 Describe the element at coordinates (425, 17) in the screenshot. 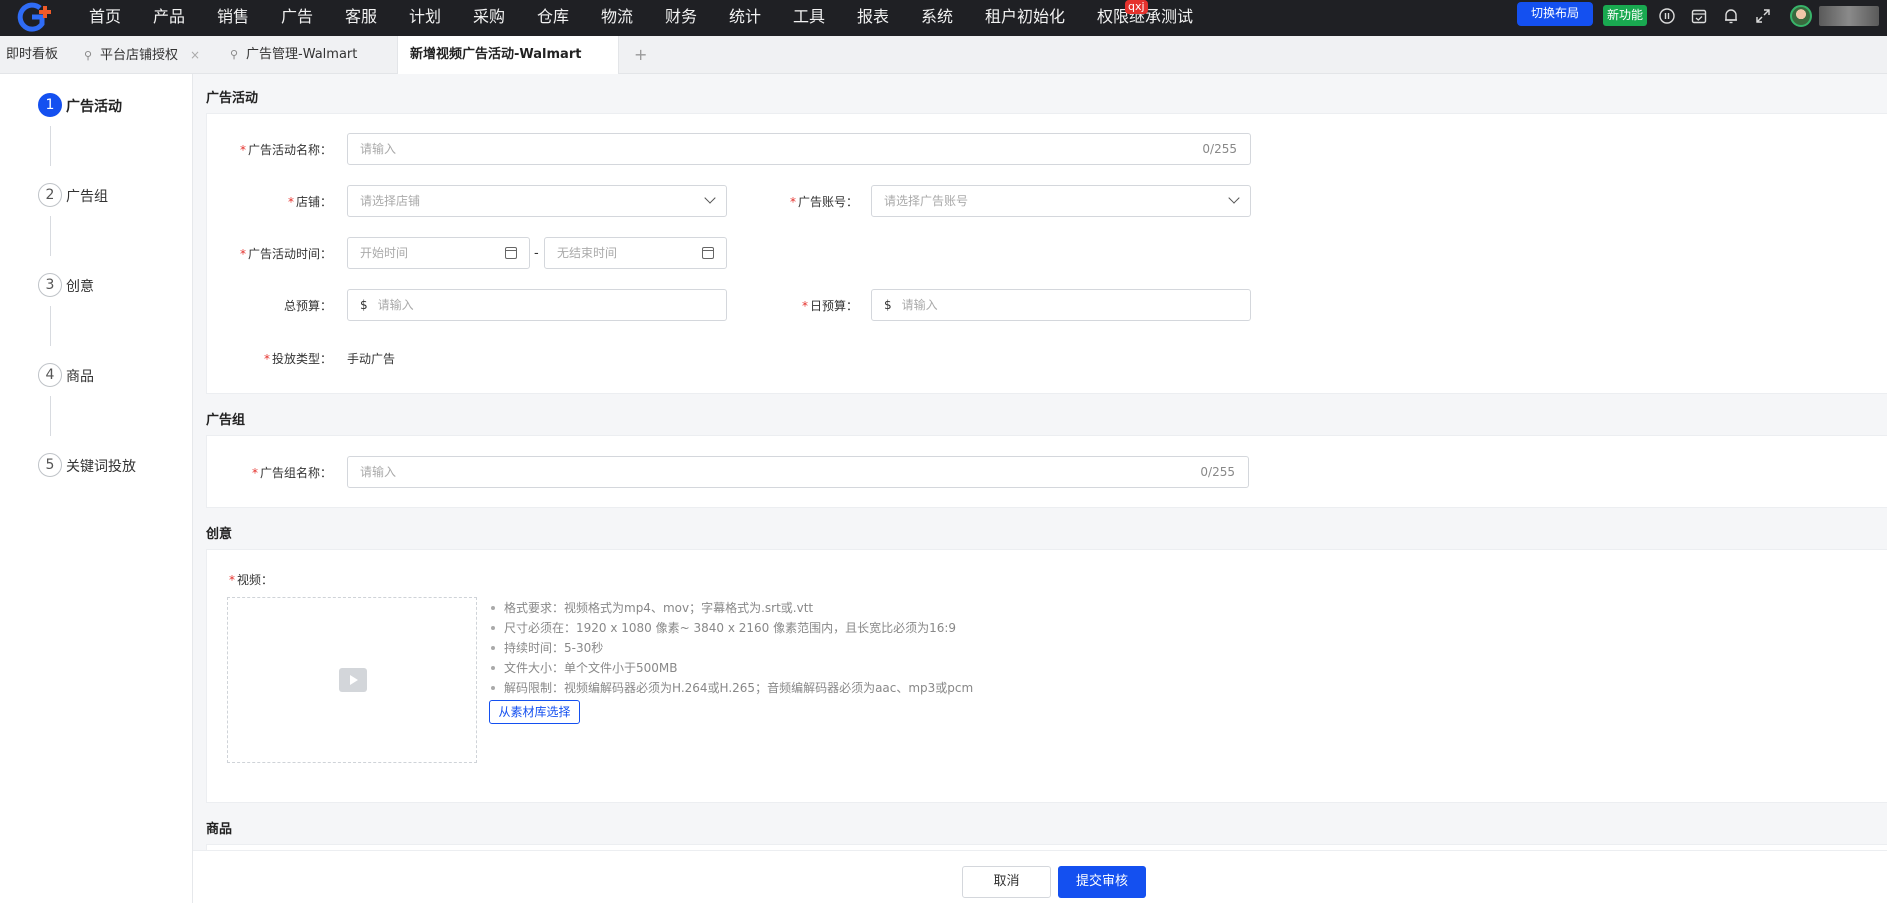

I see `nav-item-plan: 计划` at that location.